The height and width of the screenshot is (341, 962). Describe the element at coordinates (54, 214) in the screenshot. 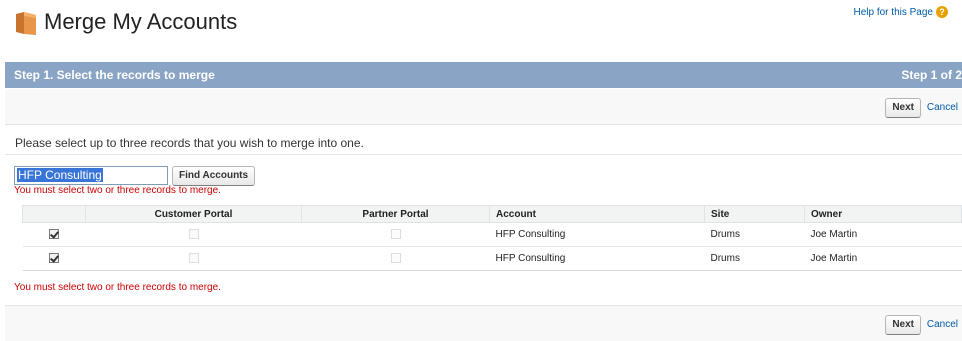

I see `column-header-select` at that location.